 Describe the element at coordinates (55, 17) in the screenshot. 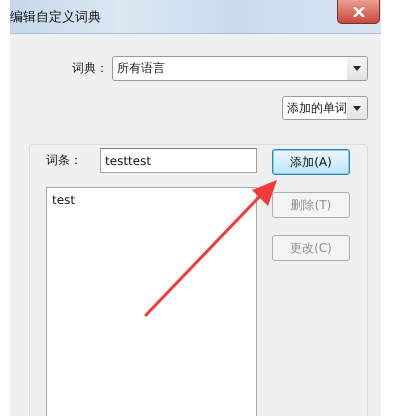

I see `window-title: 编辑自定义词典` at that location.